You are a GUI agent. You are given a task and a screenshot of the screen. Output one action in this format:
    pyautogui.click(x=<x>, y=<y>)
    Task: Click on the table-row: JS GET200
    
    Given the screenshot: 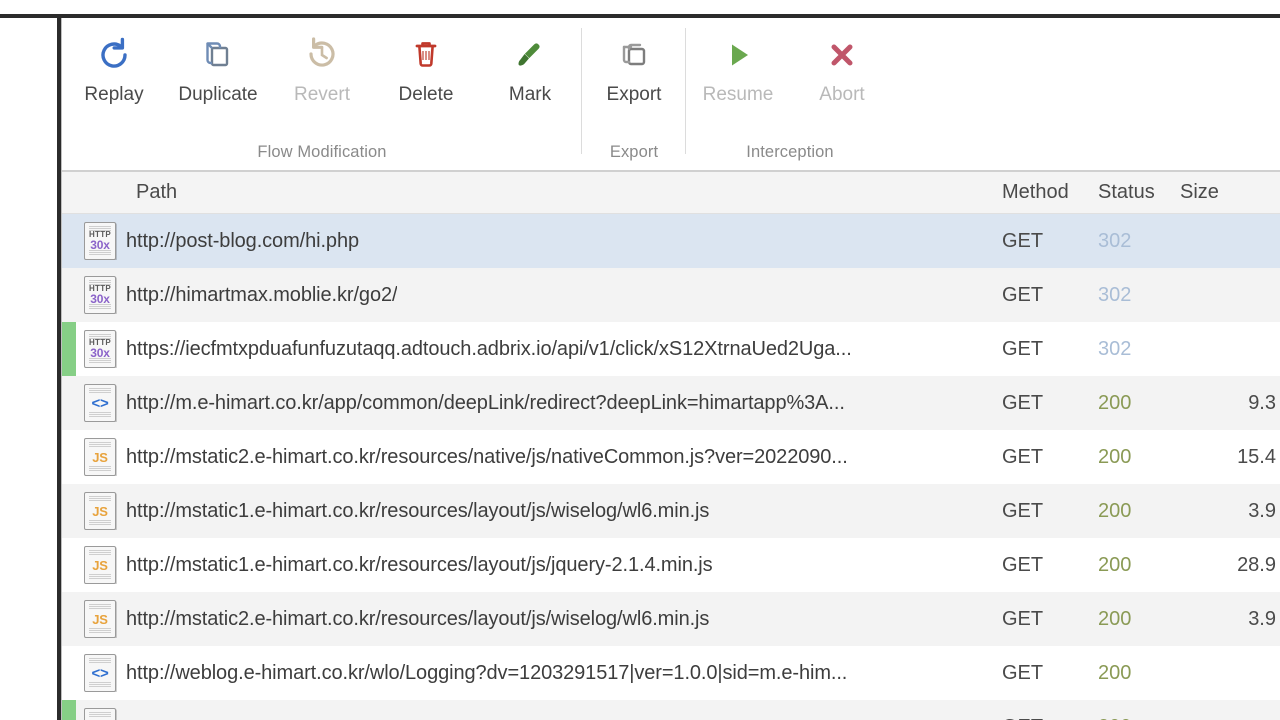 What is the action you would take?
    pyautogui.click(x=671, y=710)
    